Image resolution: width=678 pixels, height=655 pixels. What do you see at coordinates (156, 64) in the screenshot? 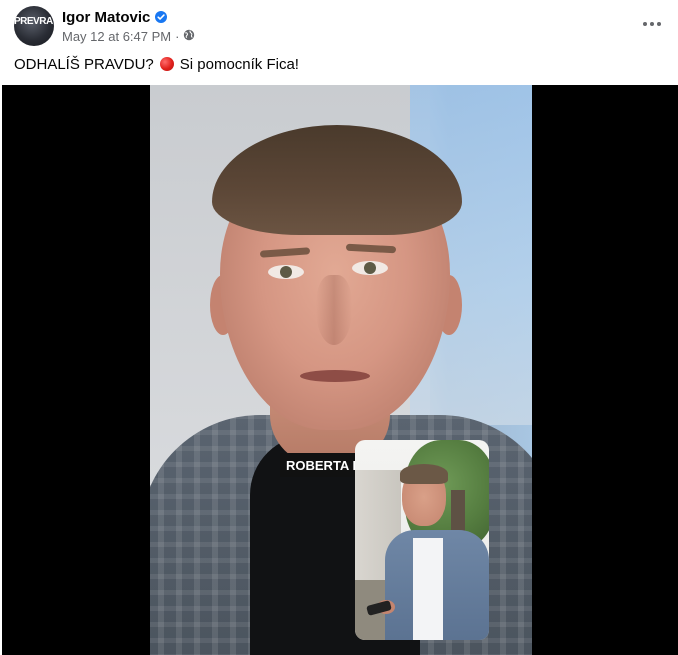
I see `post-caption: ODHALÍŠ PRAVDU? Si pomocník Fica!` at bounding box center [156, 64].